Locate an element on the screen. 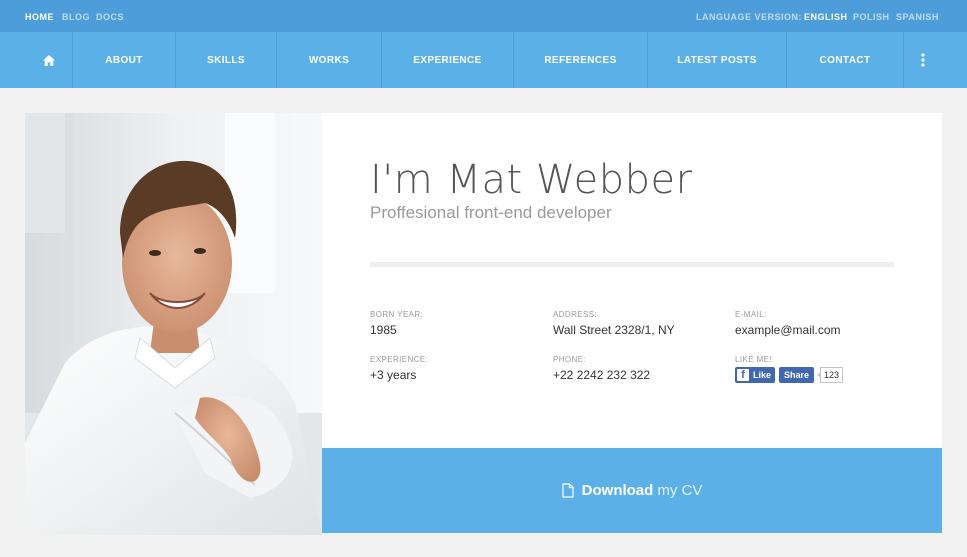 This screenshot has width=967, height=557. top-link-docs: DOCS is located at coordinates (110, 17).